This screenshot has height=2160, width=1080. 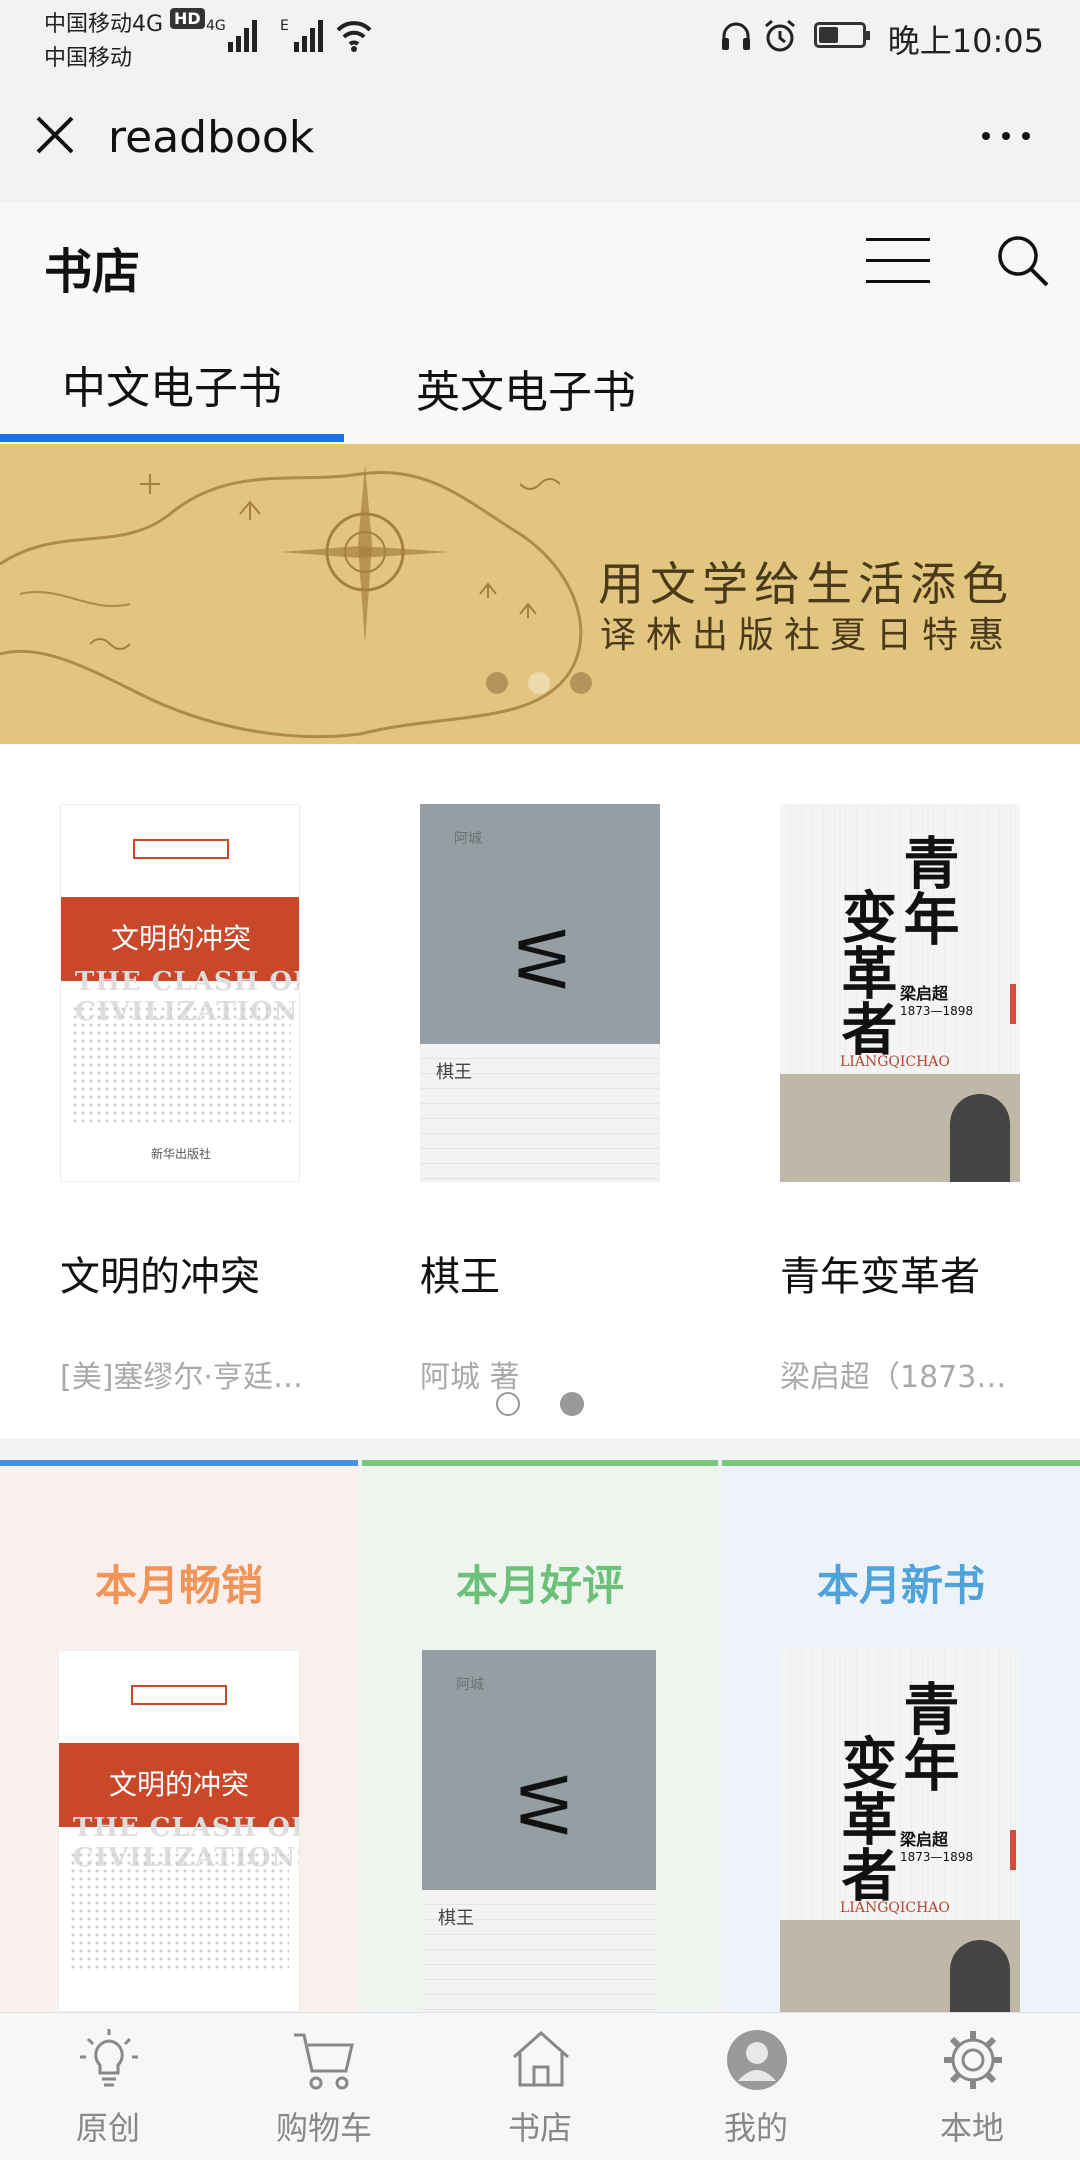 I want to click on tab-english-ebooks: 英文电子书, so click(x=526, y=388).